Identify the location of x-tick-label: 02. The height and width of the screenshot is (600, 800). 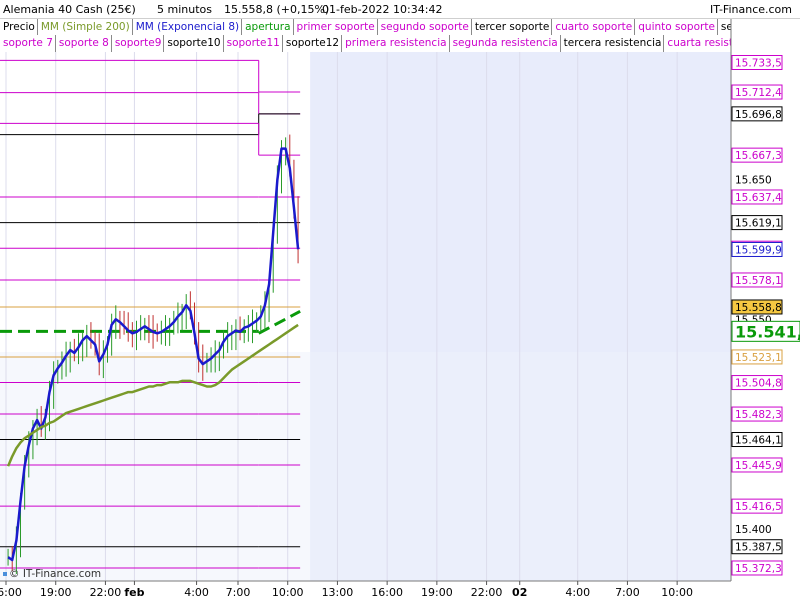
(519, 592).